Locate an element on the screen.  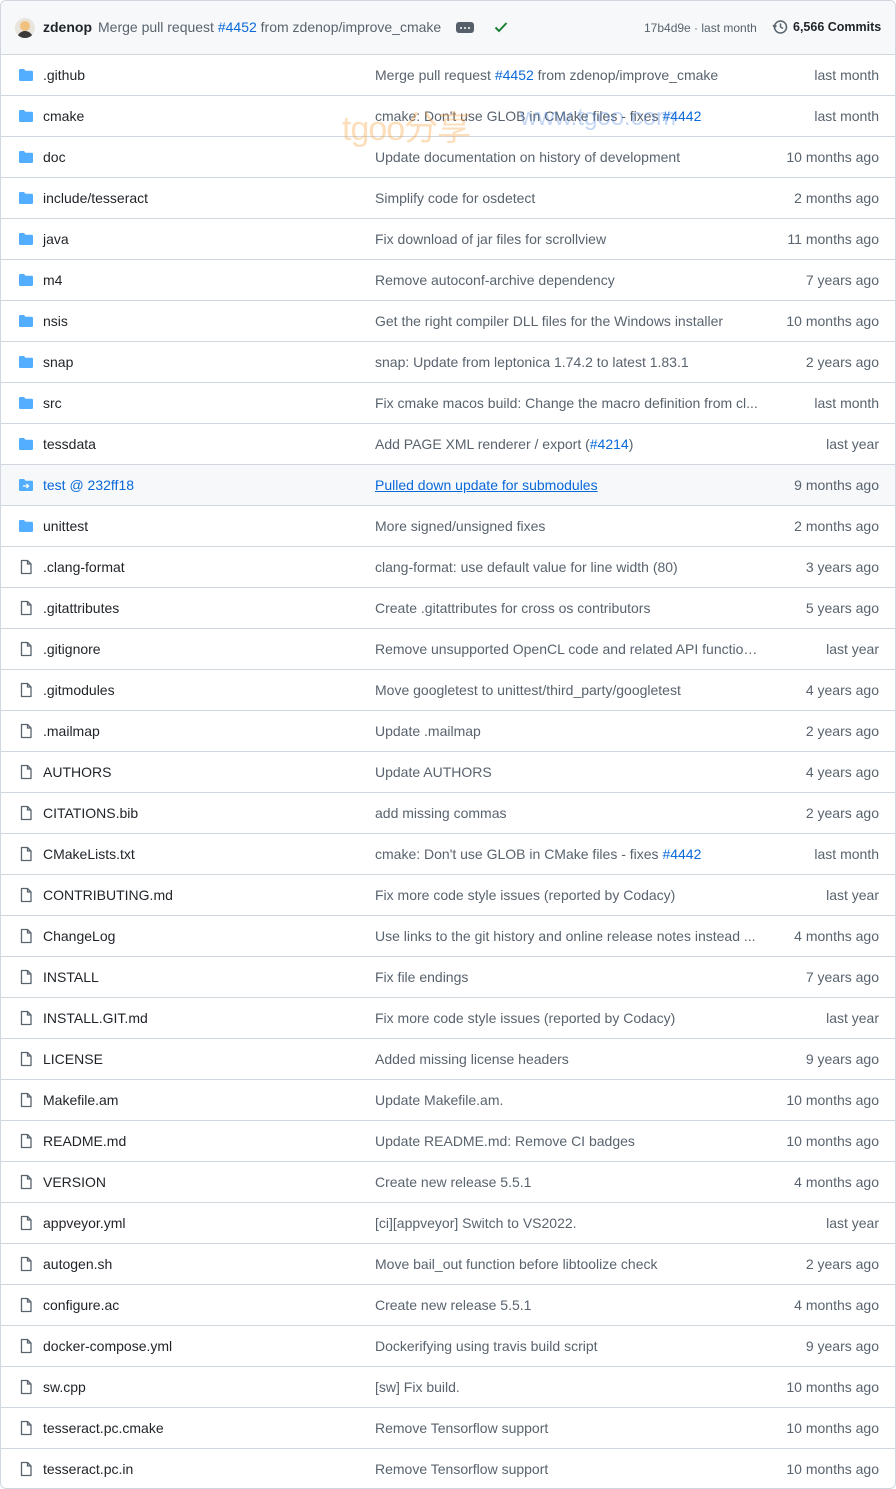
commit-message-link: Fix download of jar files for scrollview is located at coordinates (567, 239).